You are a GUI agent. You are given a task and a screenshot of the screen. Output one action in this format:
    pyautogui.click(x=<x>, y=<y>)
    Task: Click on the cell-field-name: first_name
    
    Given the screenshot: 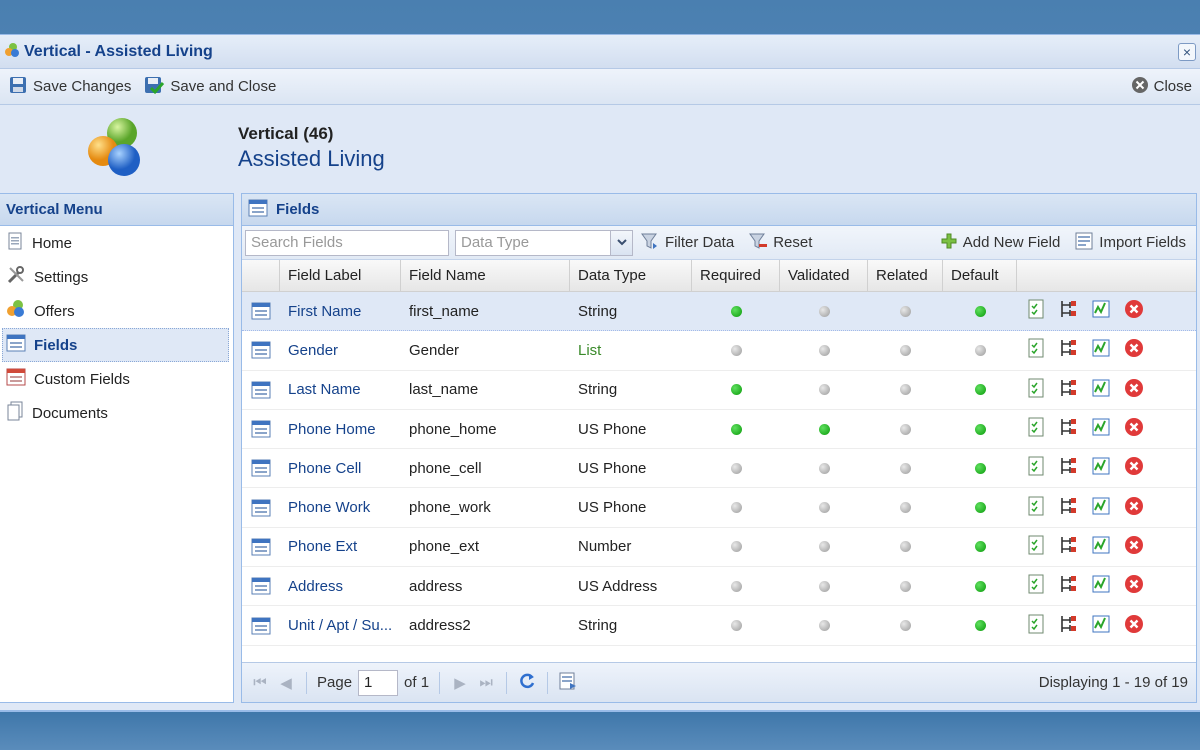 What is the action you would take?
    pyautogui.click(x=444, y=311)
    